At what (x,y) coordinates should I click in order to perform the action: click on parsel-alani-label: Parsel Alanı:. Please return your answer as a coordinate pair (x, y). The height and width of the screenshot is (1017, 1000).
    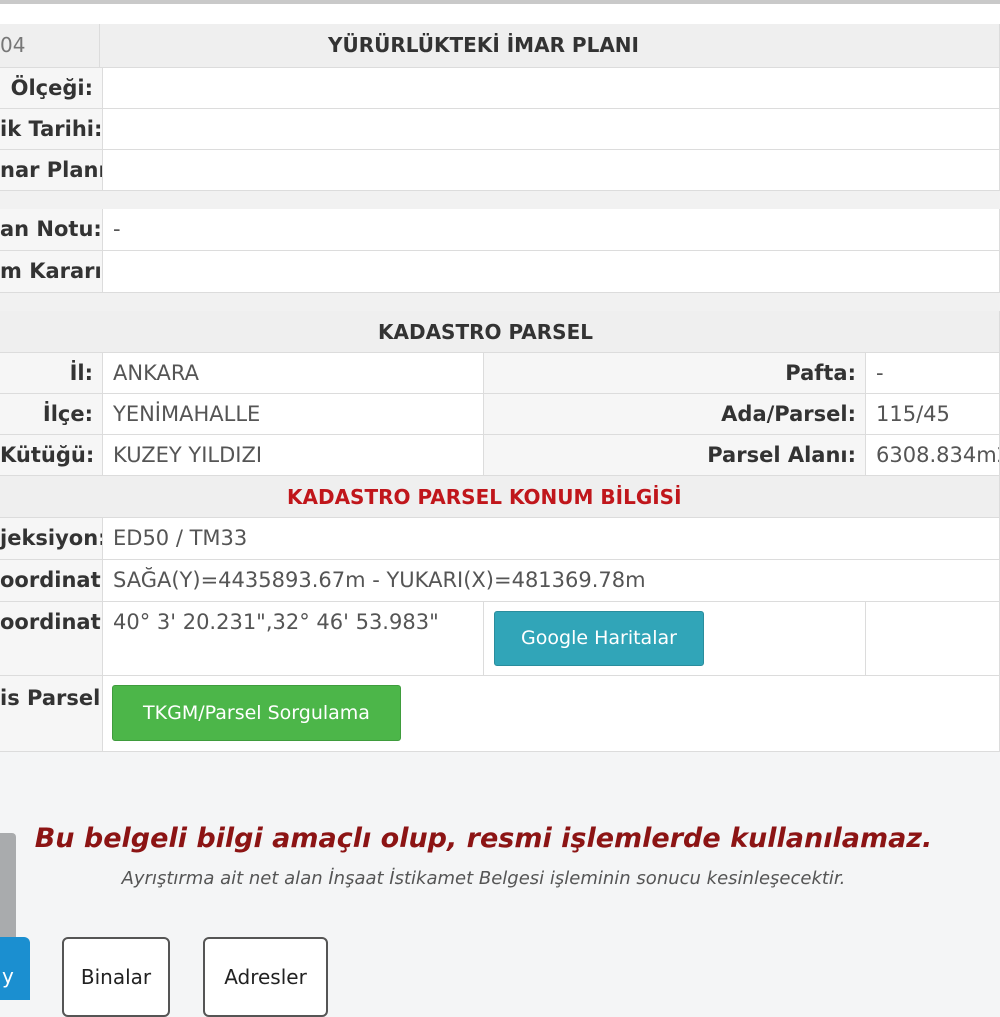
    Looking at the image, I should click on (675, 455).